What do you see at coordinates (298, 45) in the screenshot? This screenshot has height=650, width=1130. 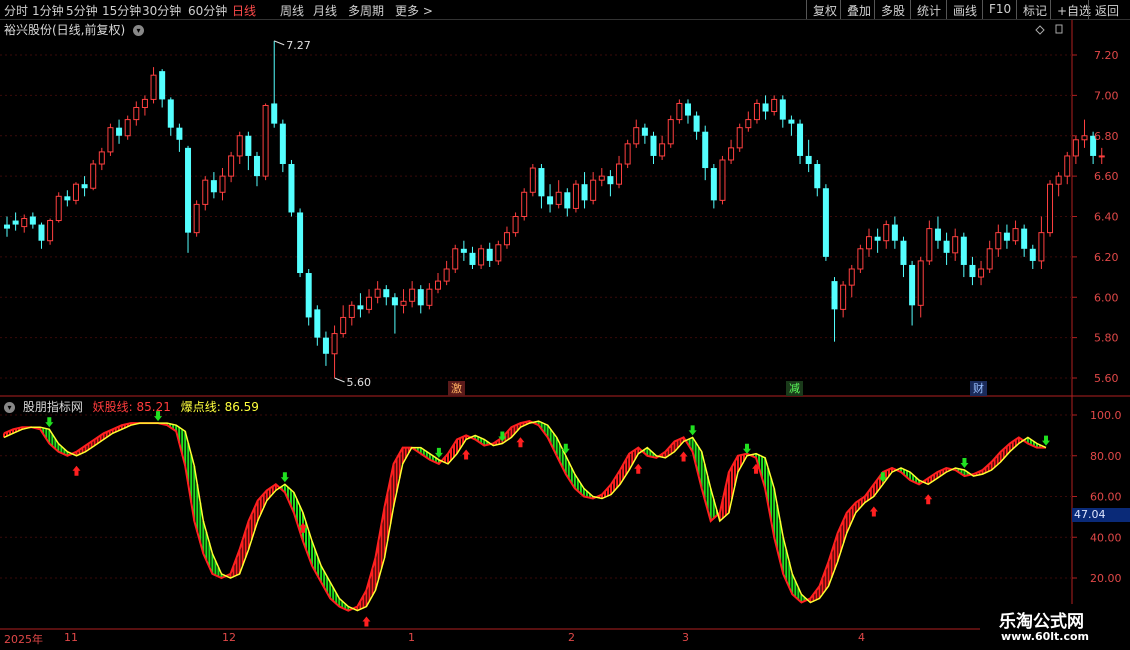 I see `high-marker-label: 7.27` at bounding box center [298, 45].